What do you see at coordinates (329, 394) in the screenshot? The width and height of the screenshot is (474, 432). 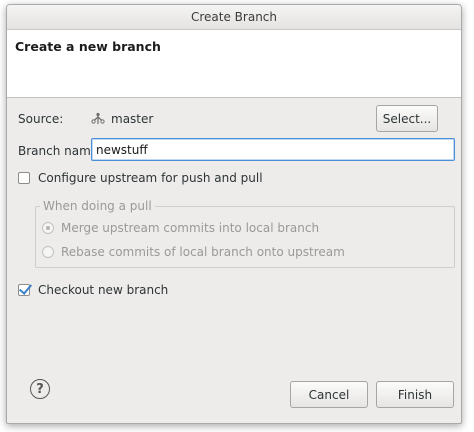 I see `cancel-button: Cancel` at bounding box center [329, 394].